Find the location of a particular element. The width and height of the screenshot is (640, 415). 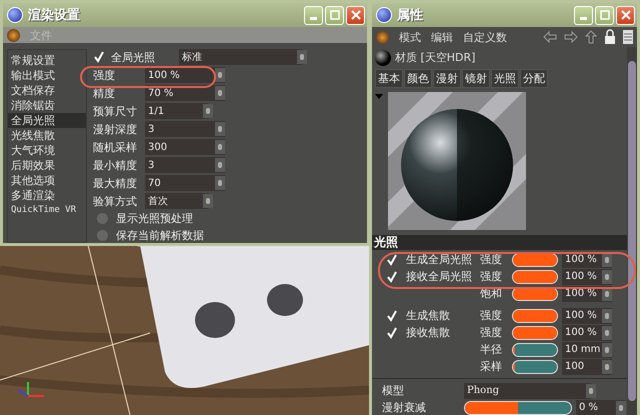

back-arrow-icon is located at coordinates (550, 37).